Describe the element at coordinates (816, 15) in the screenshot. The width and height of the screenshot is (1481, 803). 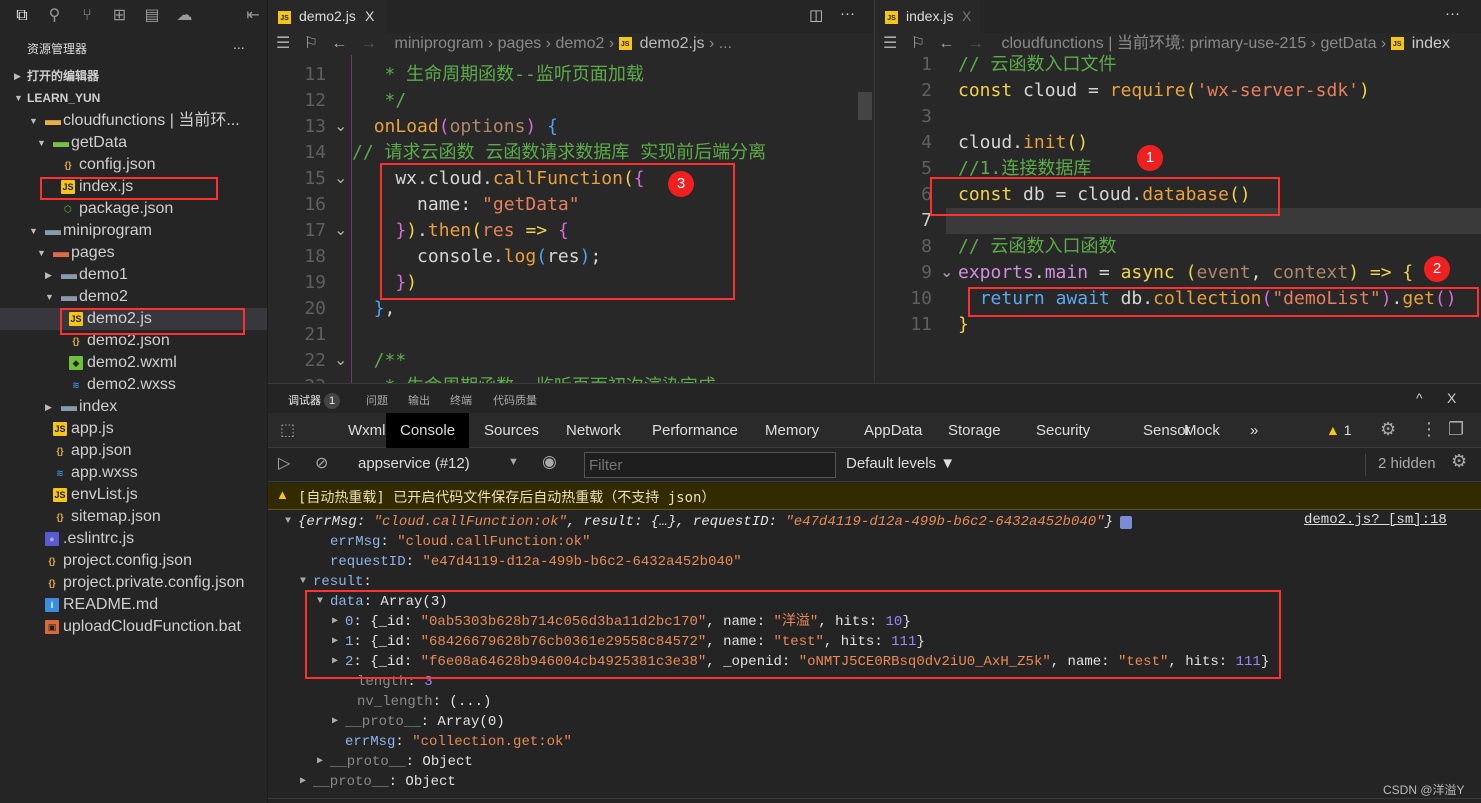
I see `split-editor-icon: ◫` at that location.